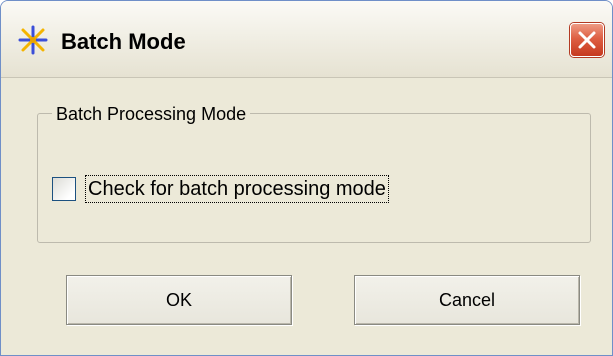 This screenshot has width=613, height=356. I want to click on close-button, so click(587, 40).